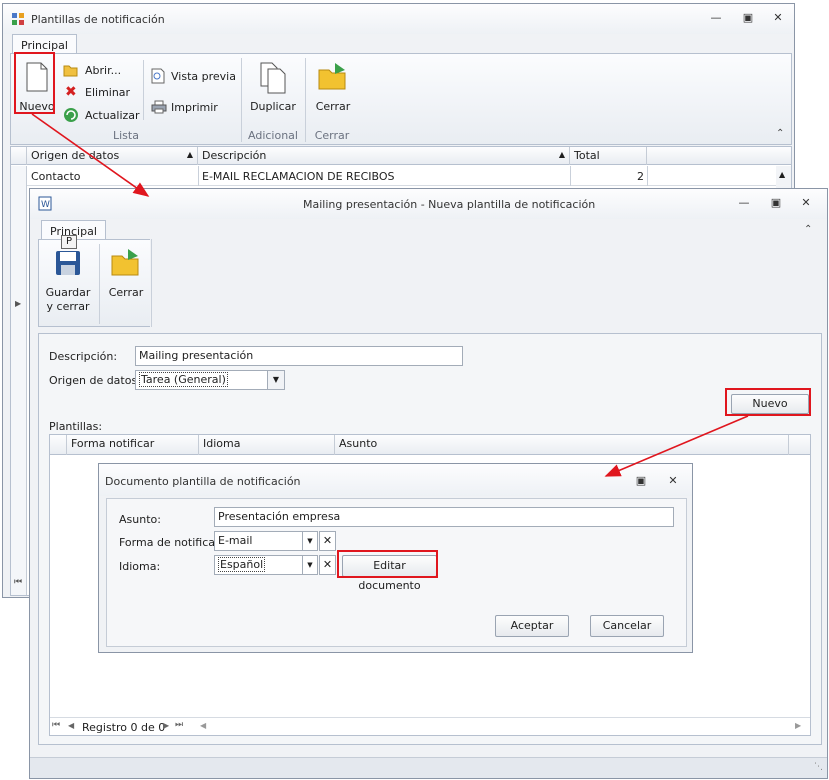  What do you see at coordinates (90, 155) in the screenshot?
I see `arrow-nuevo-to-window` at bounding box center [90, 155].